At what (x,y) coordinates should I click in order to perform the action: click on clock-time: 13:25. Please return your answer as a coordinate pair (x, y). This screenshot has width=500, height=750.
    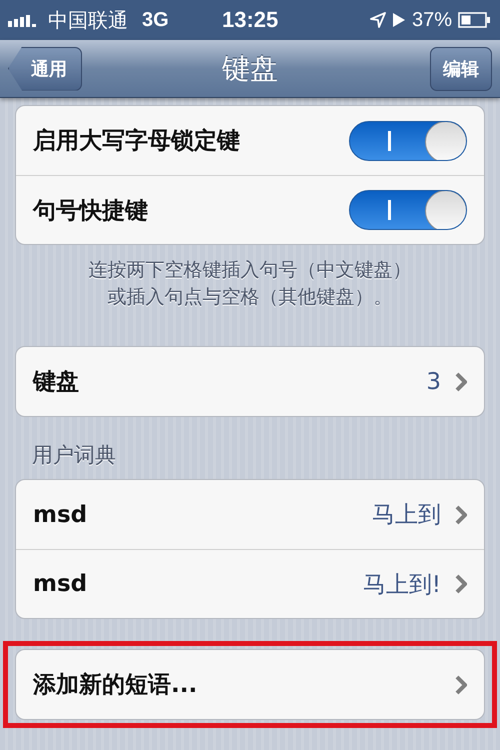
    Looking at the image, I should click on (250, 20).